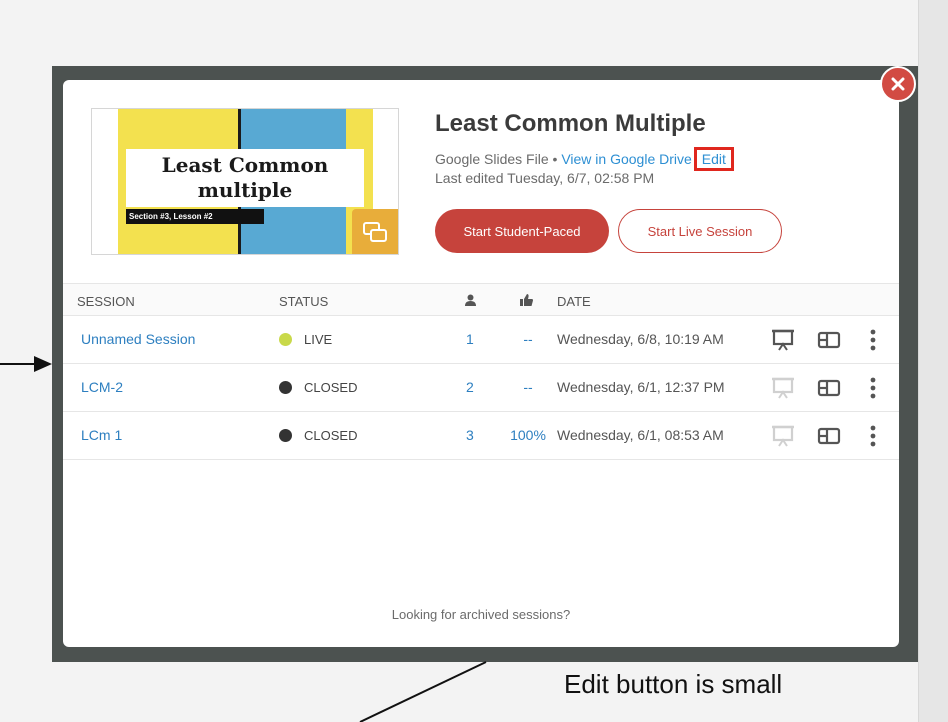  What do you see at coordinates (375, 231) in the screenshot?
I see `slides-icon` at bounding box center [375, 231].